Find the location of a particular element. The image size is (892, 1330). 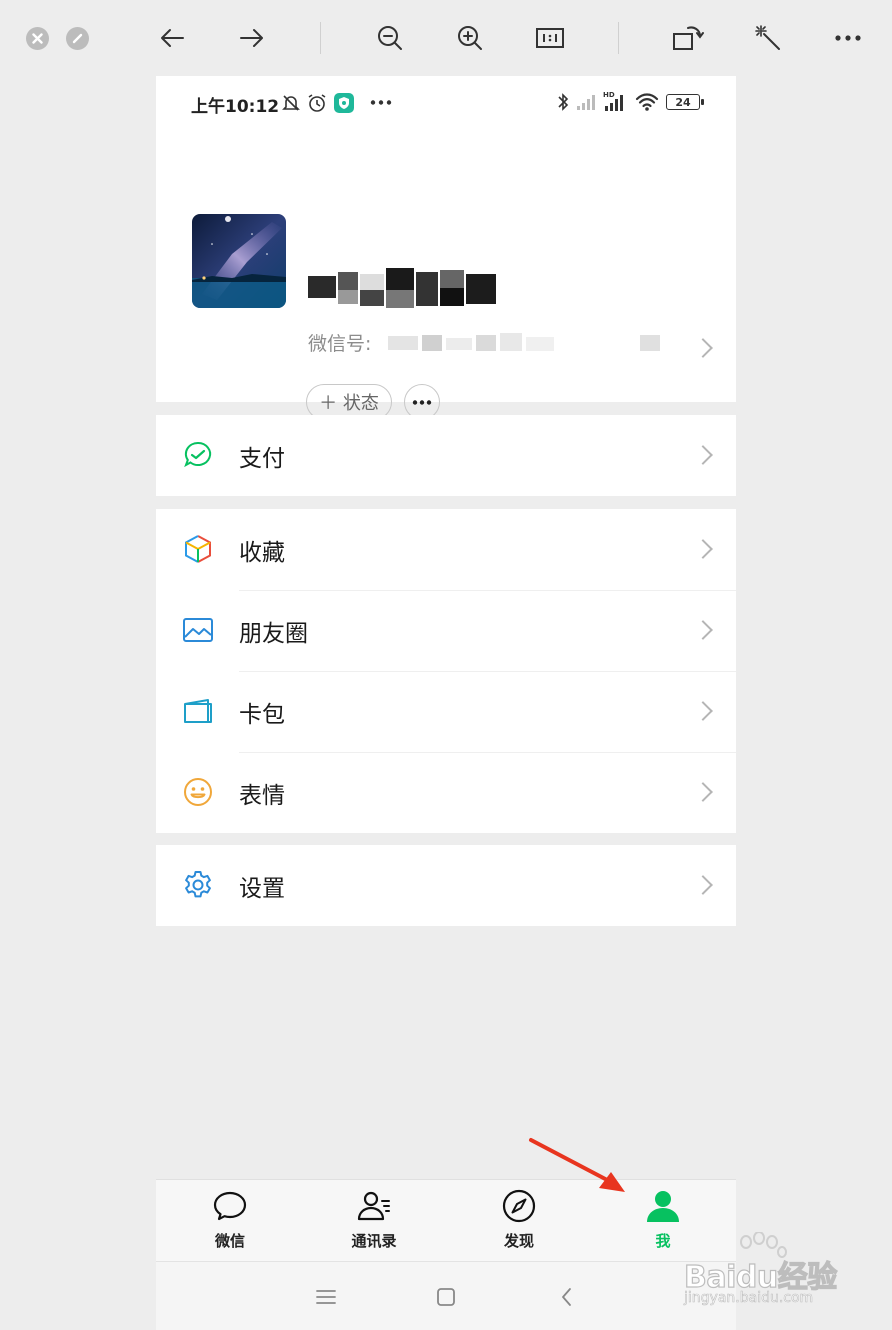

battery-indicator: 24 is located at coordinates (683, 102).